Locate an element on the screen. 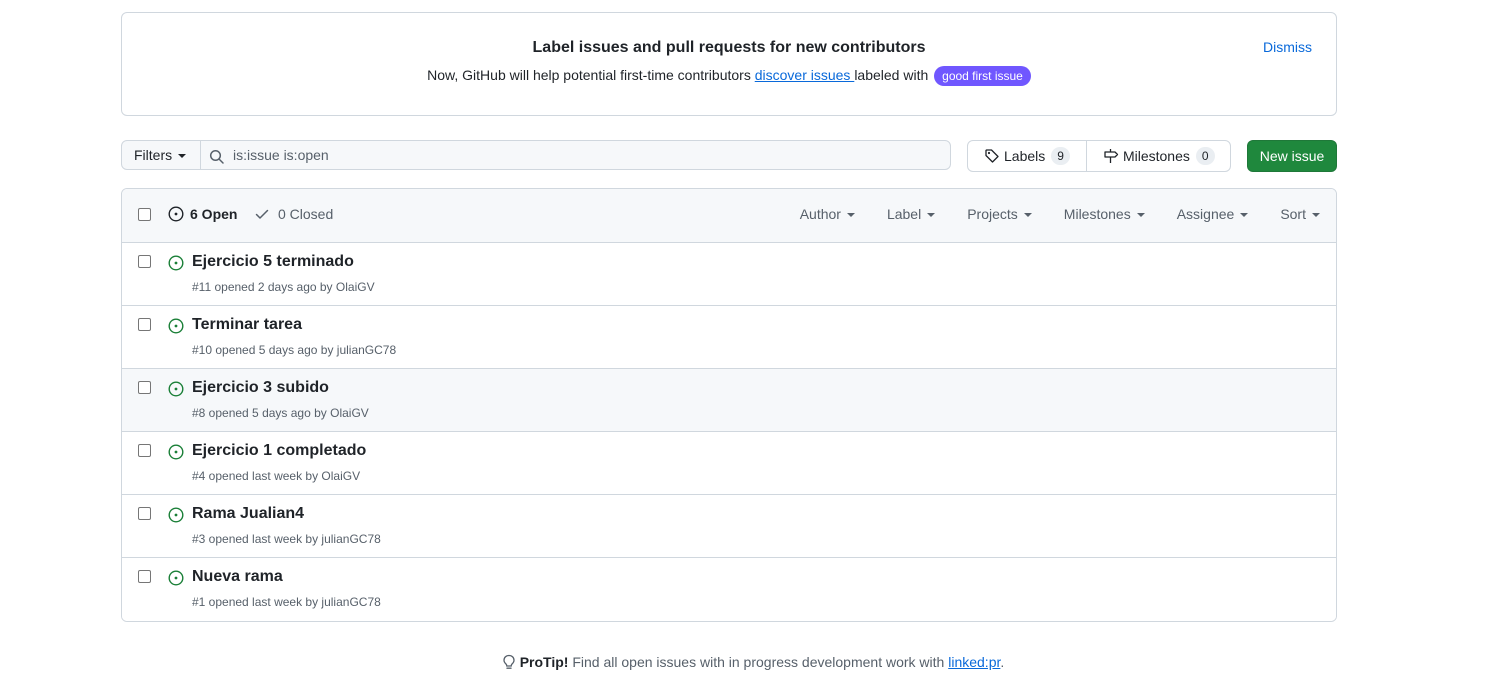 This screenshot has height=699, width=1506. label-filter: Label is located at coordinates (911, 214).